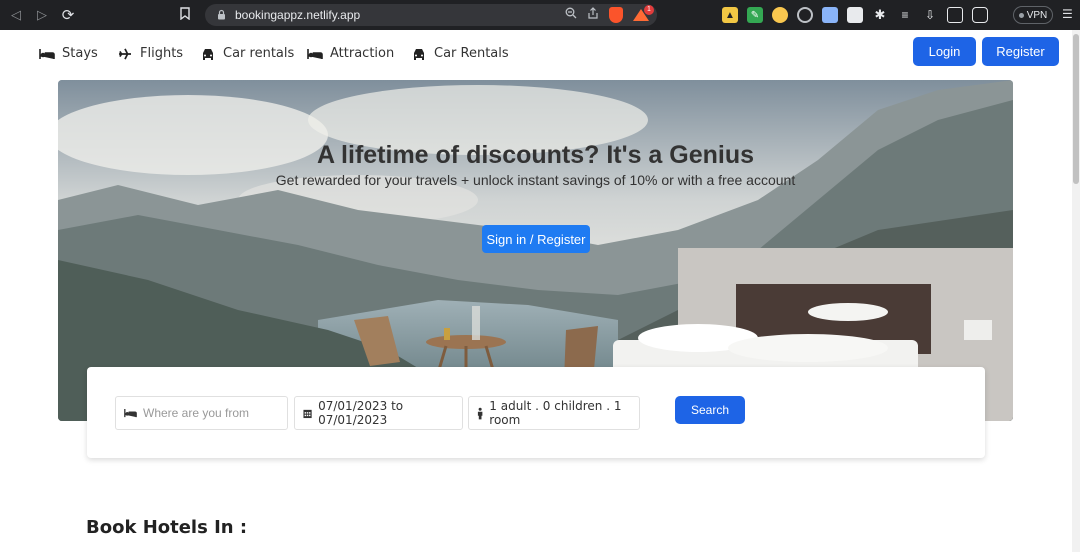 The width and height of the screenshot is (1080, 552). I want to click on date-range-text: 07/01/2023 to 07/01/2023, so click(361, 413).